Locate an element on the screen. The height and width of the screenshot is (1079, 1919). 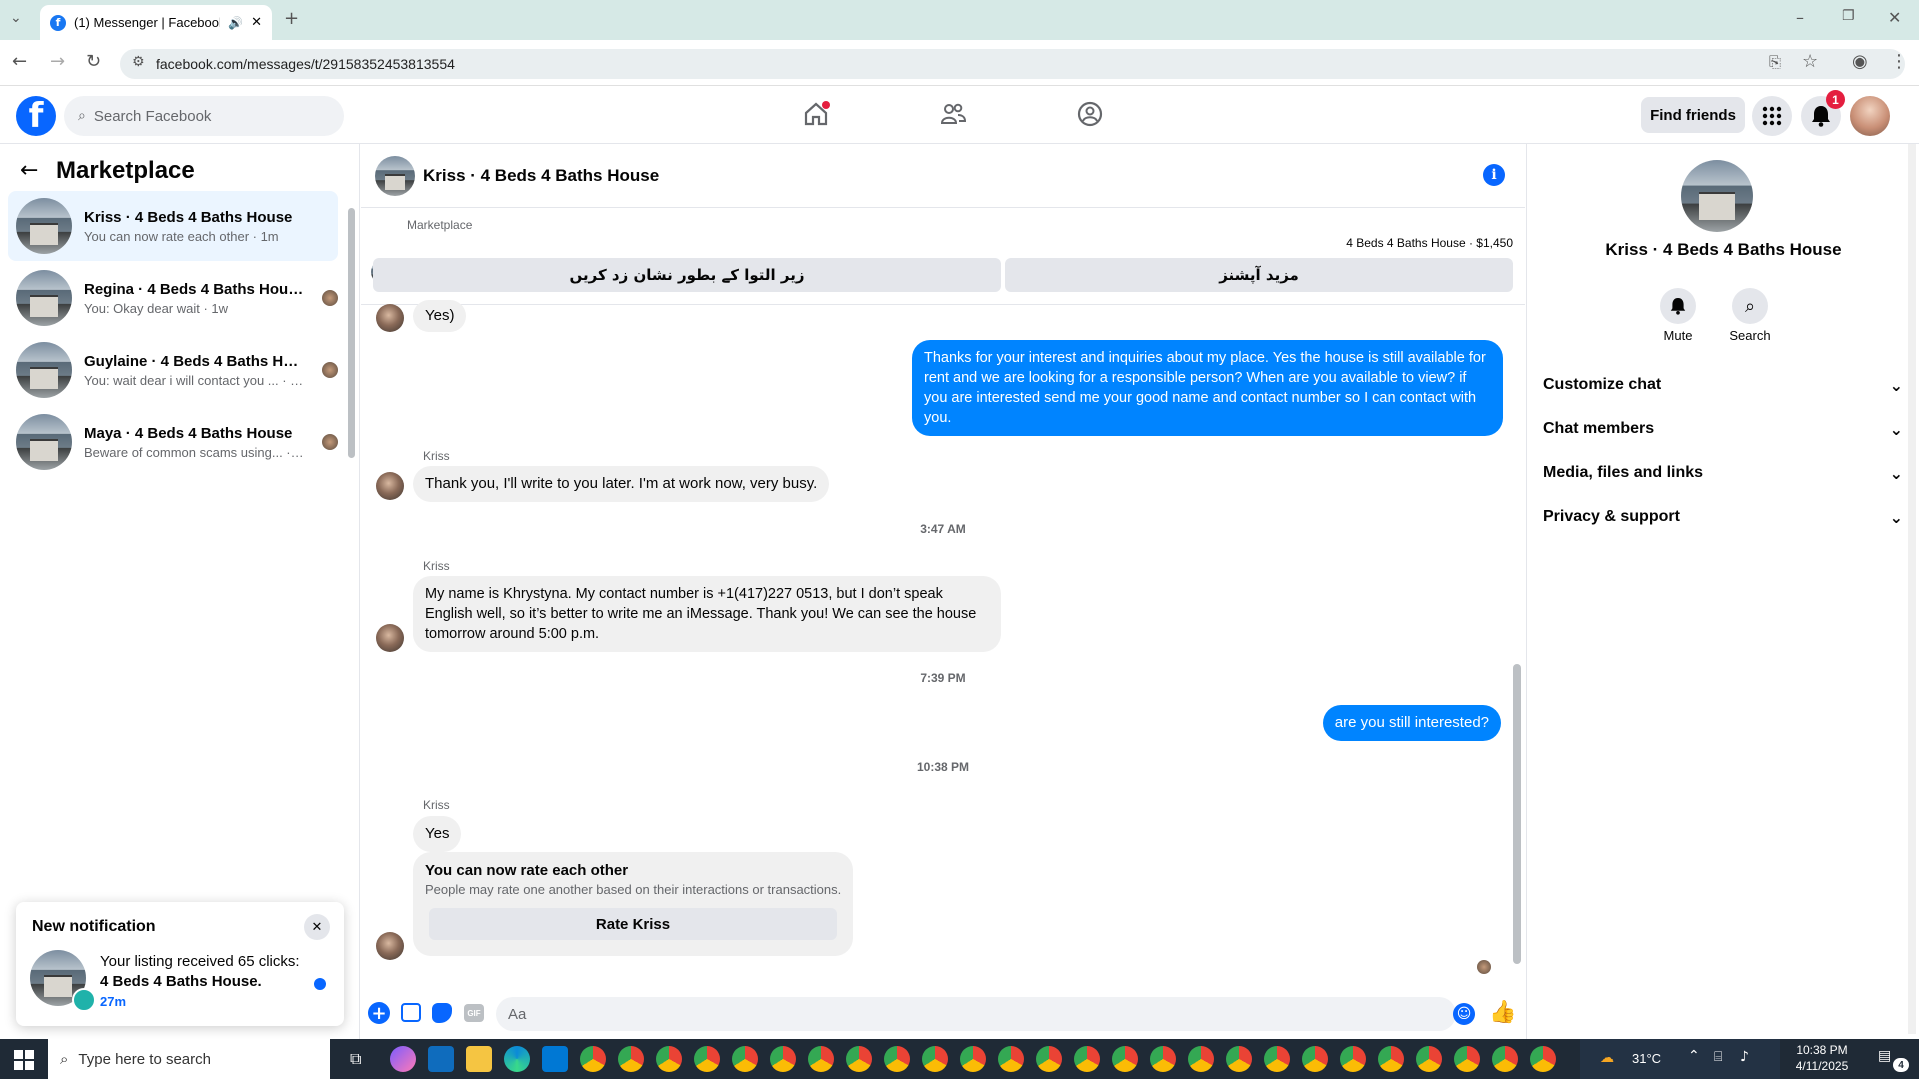
taskbar-search-box: ⌕ Type here to search is located at coordinates (189, 1059).